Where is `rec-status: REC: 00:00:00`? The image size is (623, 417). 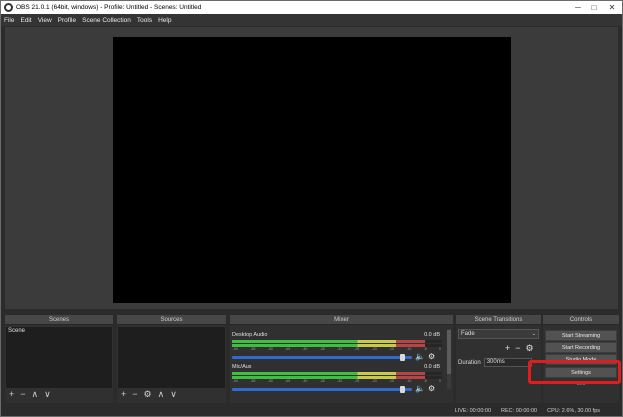 rec-status: REC: 00:00:00 is located at coordinates (519, 410).